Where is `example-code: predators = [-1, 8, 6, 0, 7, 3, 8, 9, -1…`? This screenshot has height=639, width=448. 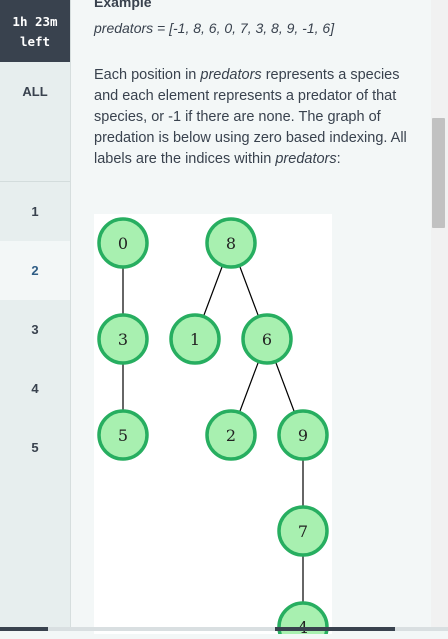
example-code: predators = [-1, 8, 6, 0, 7, 3, 8, 9, -1… is located at coordinates (214, 28).